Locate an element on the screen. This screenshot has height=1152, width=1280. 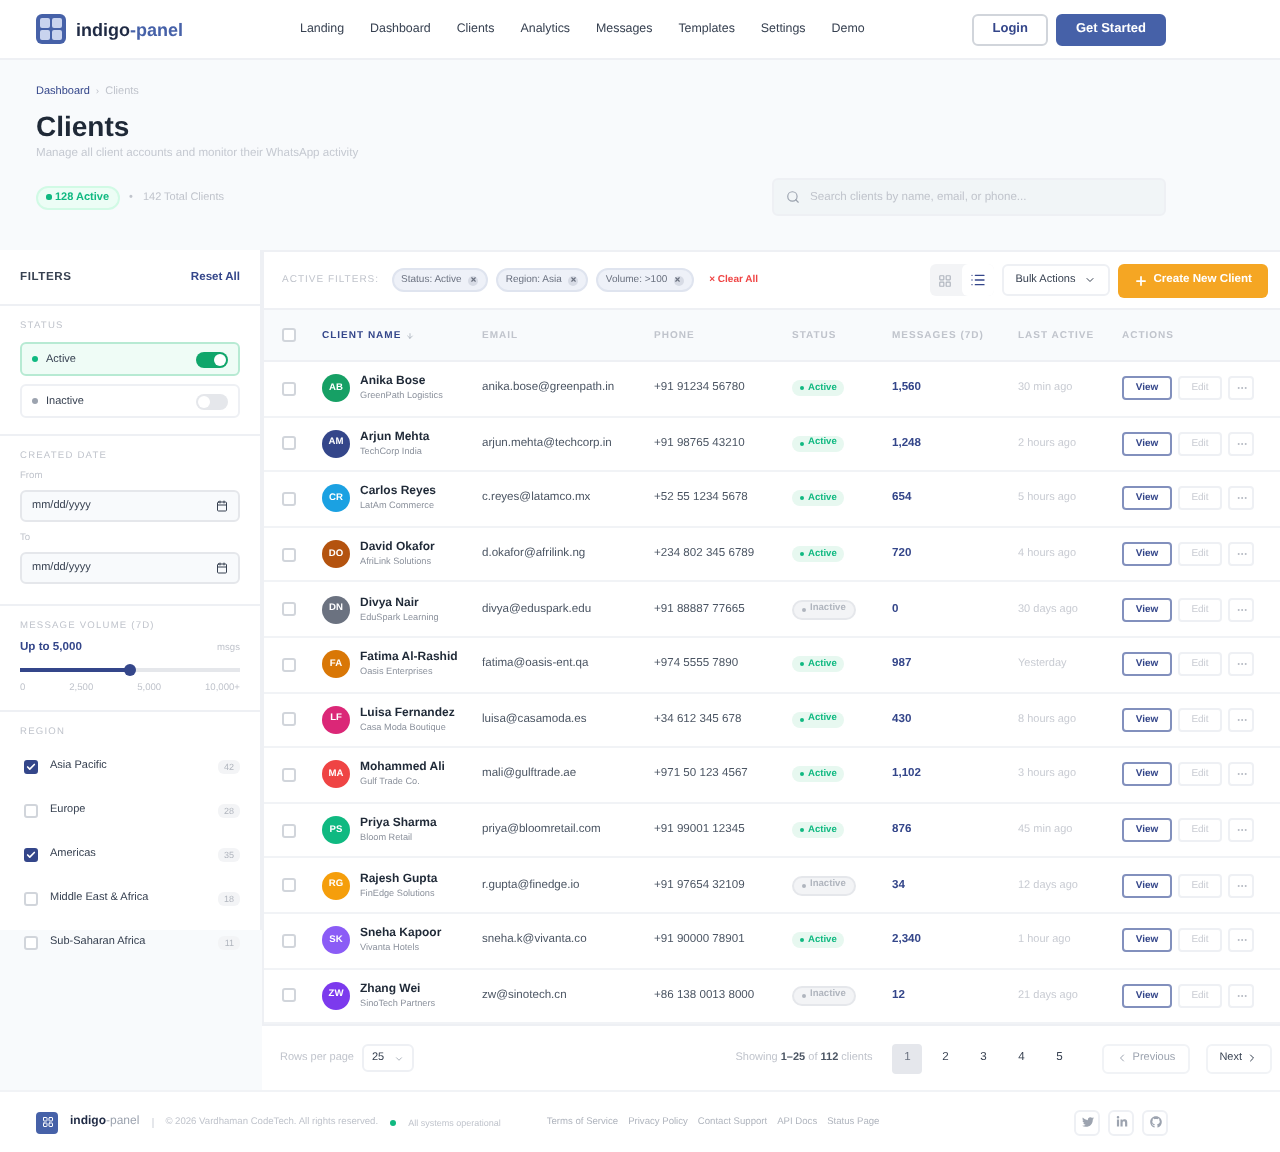
chevron-left-icon is located at coordinates (1122, 1058).